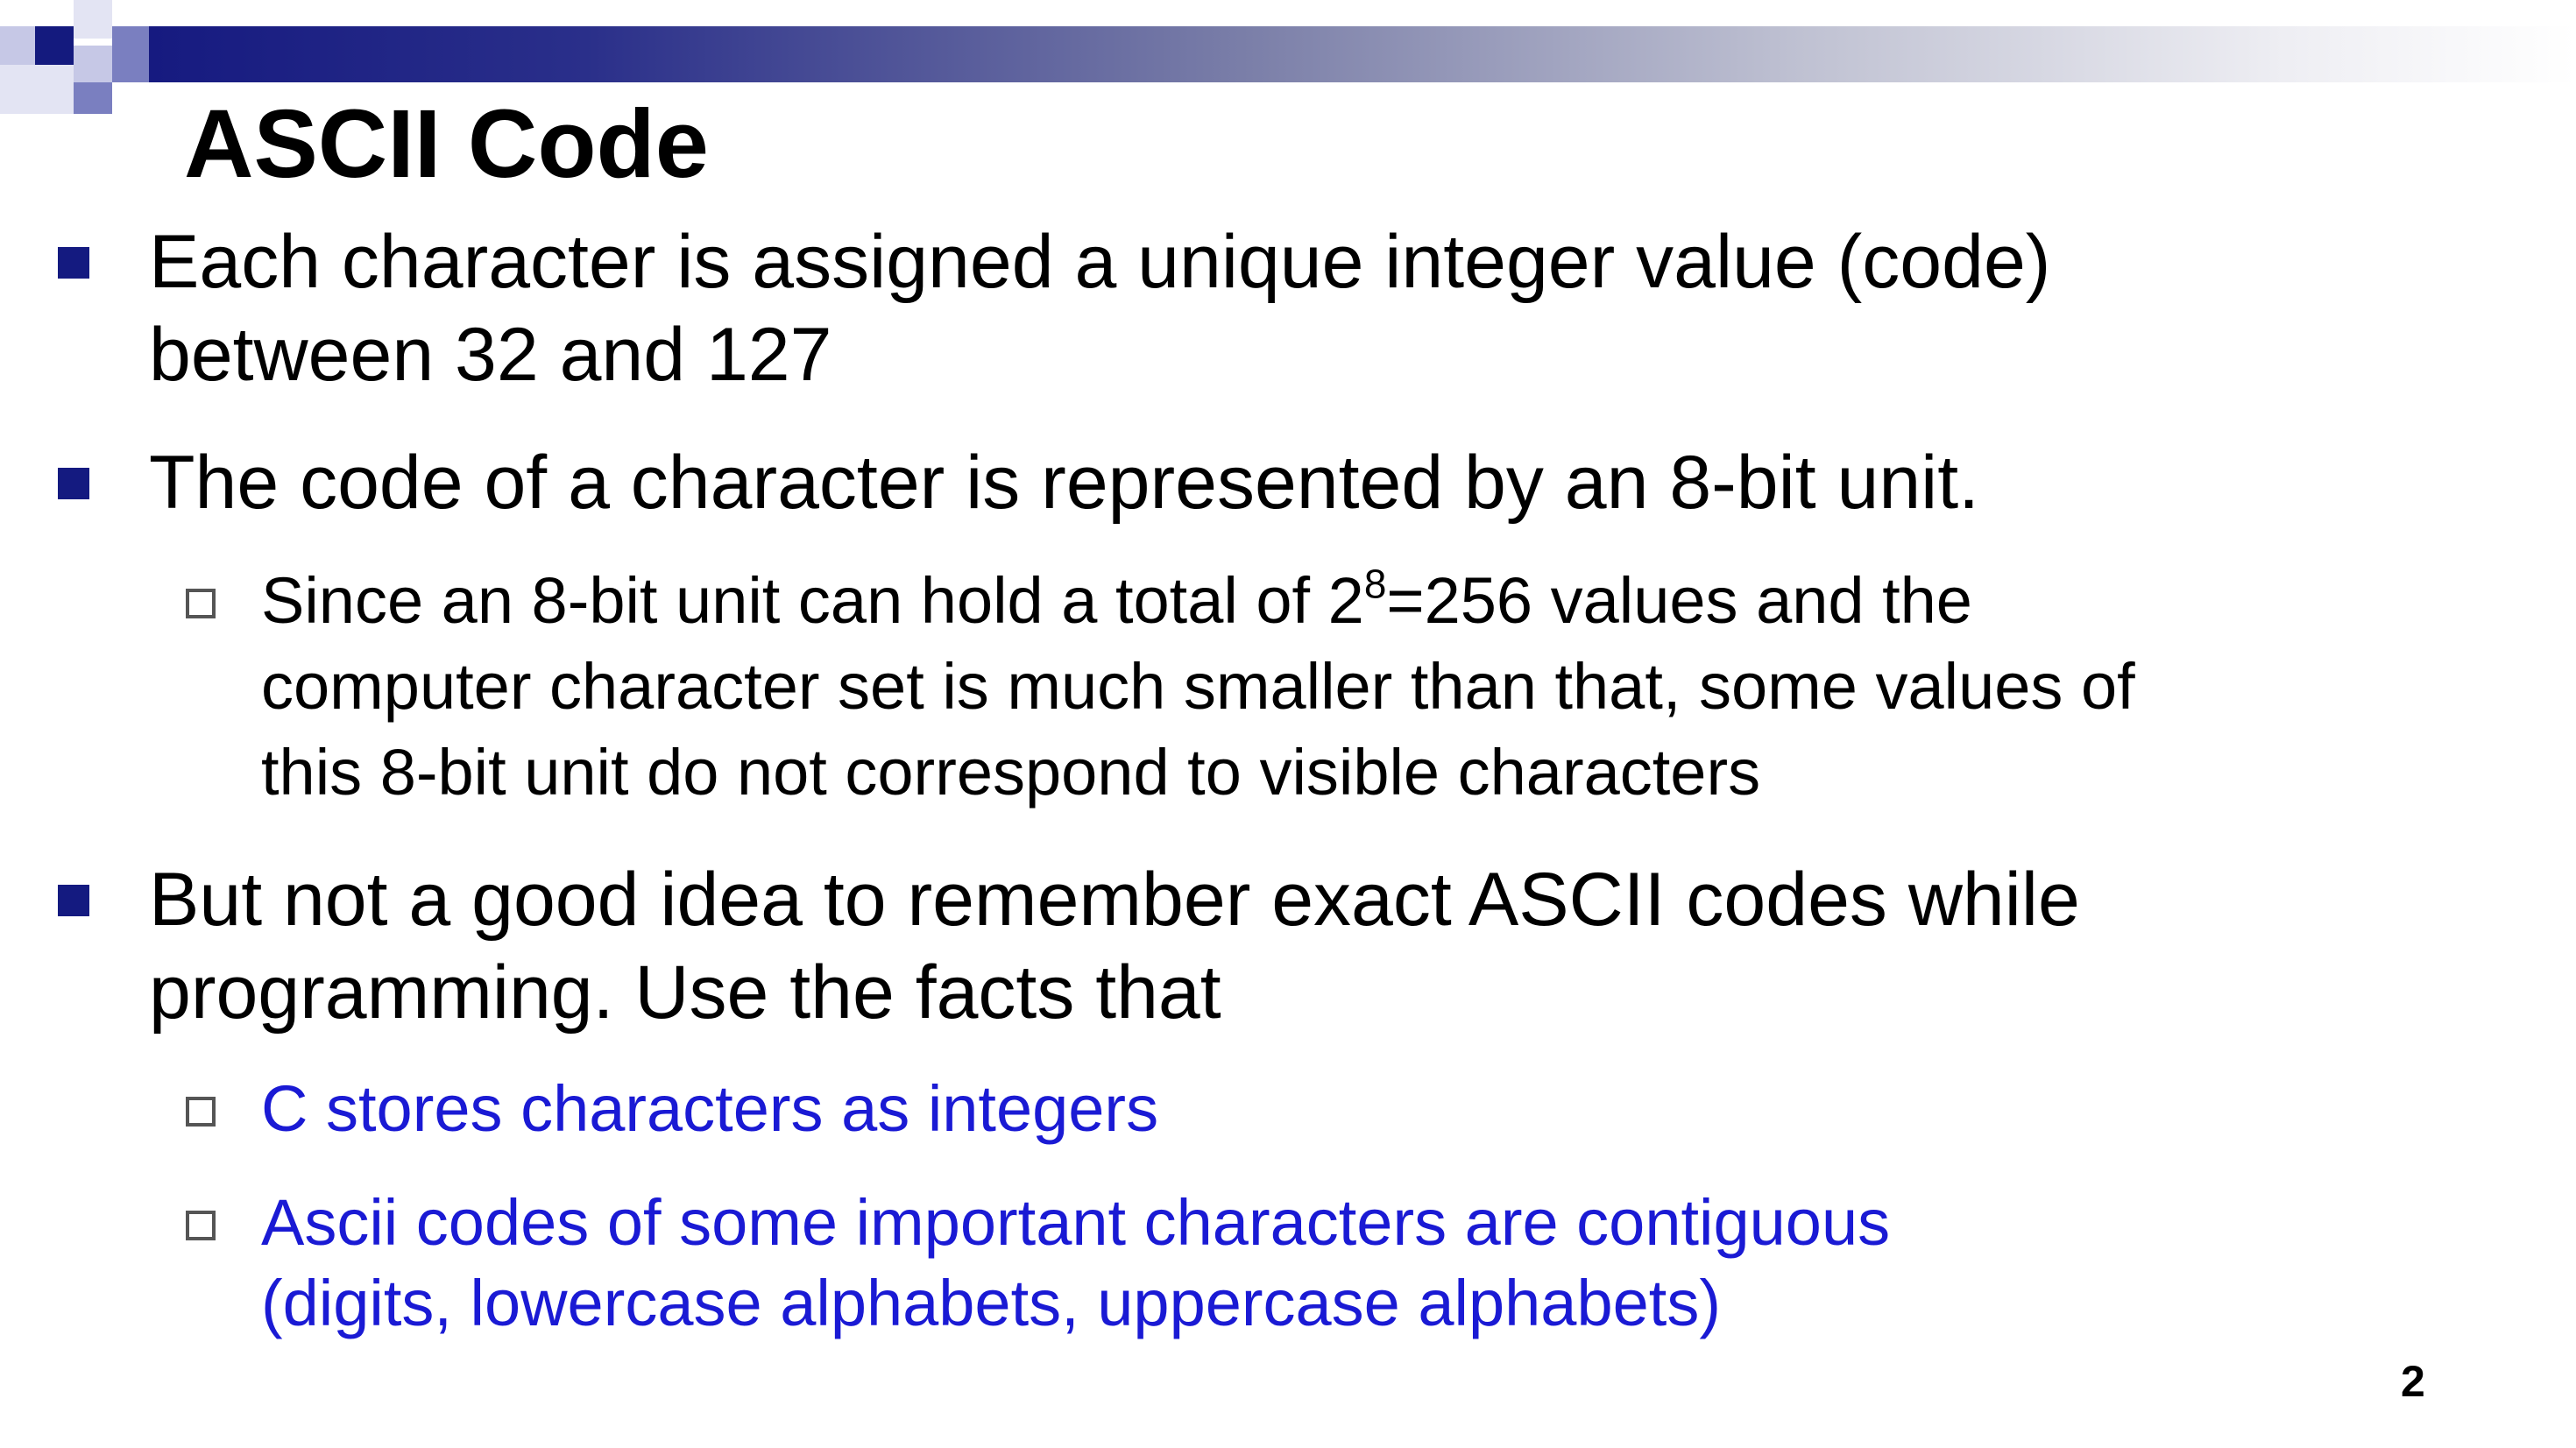  What do you see at coordinates (1679, 600) in the screenshot?
I see `sub-bullet-text-part: =256 values and the` at bounding box center [1679, 600].